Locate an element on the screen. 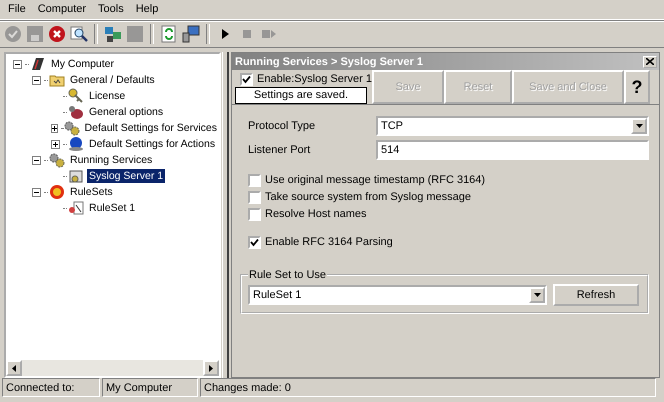 The width and height of the screenshot is (664, 402). tree-item: My Computer is located at coordinates (82, 64).